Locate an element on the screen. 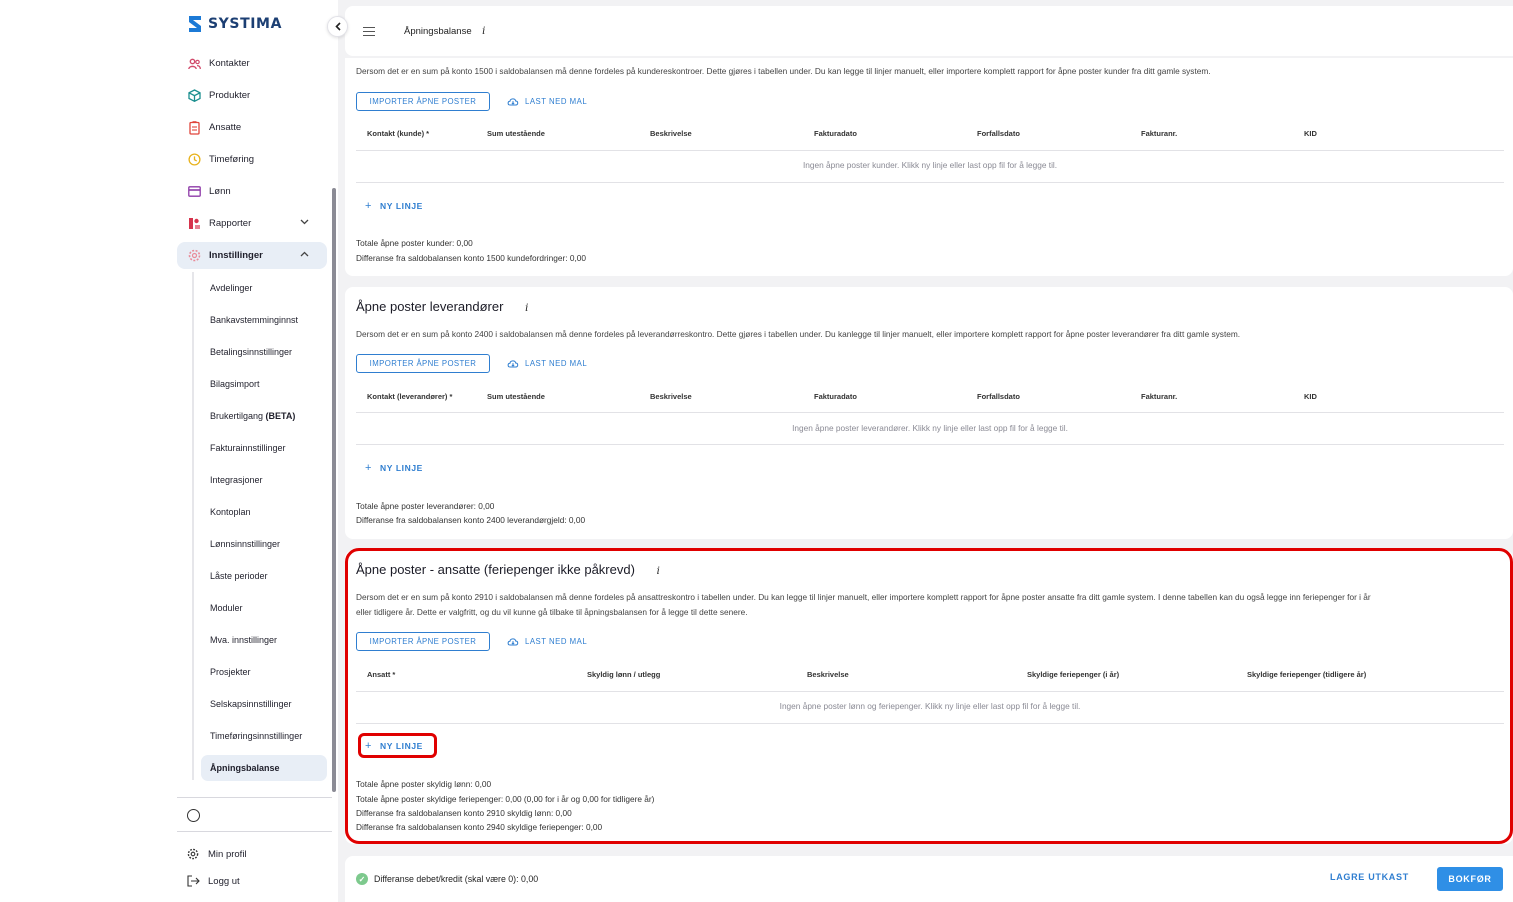  leverandorer-total: Totale åpne poster leverandører: 0,00 is located at coordinates (425, 506).